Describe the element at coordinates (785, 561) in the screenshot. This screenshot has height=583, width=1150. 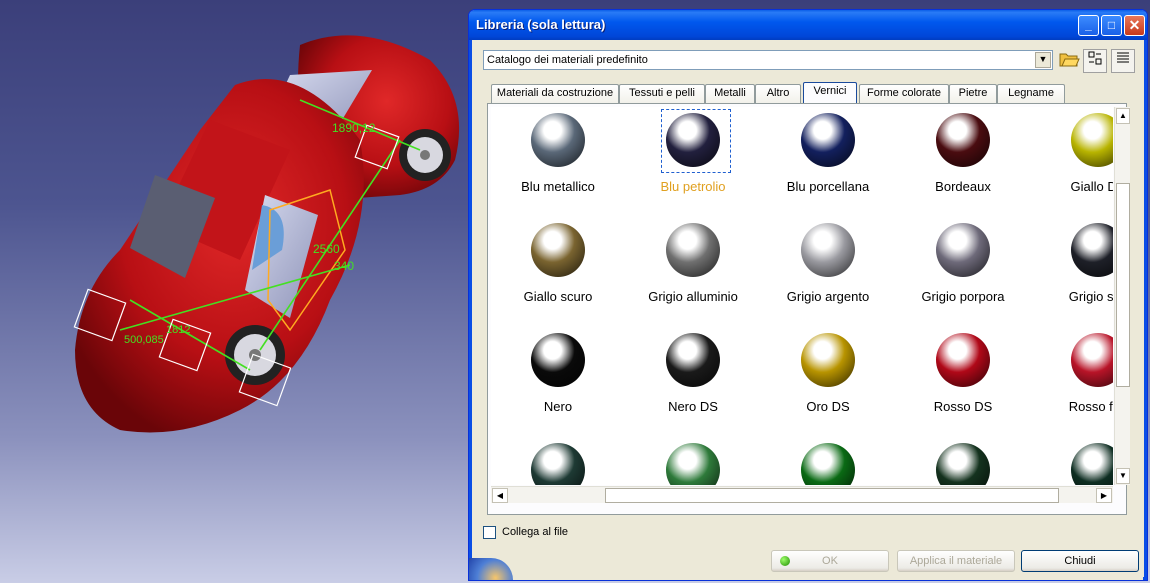
I see `status-light-icon` at that location.